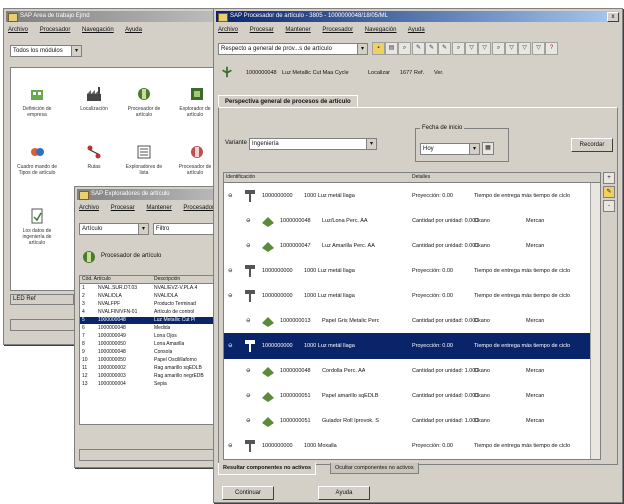  What do you see at coordinates (155, 376) in the screenshot?
I see `table-row: 12 1000000003 Rag amarillo negrEDB` at bounding box center [155, 376].